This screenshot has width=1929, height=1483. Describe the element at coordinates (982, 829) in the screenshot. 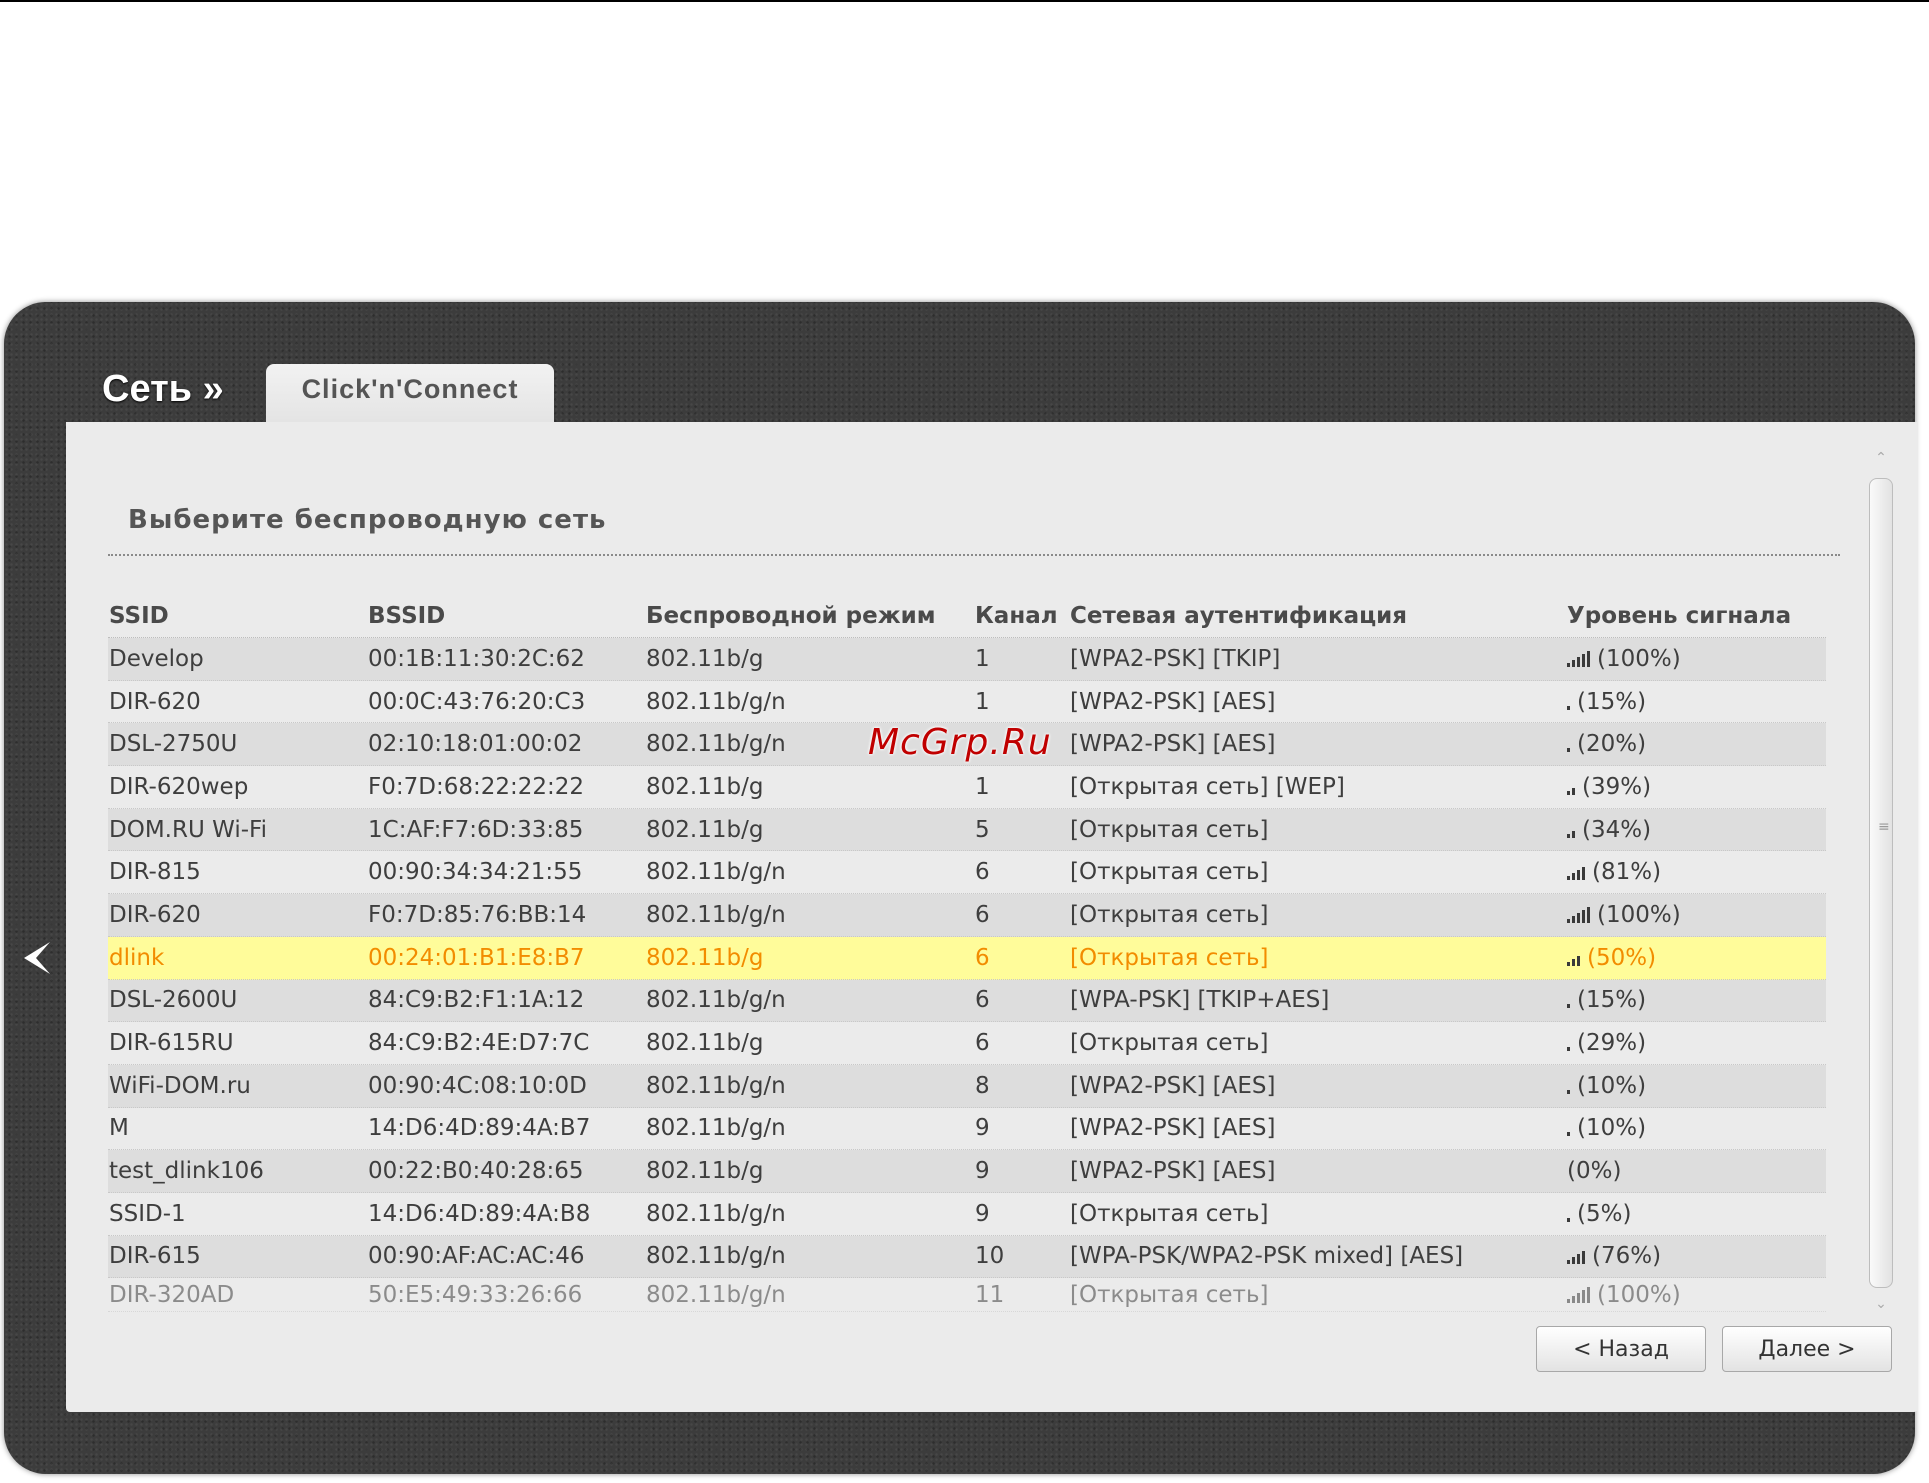

I see `channel-cell: 5` at that location.